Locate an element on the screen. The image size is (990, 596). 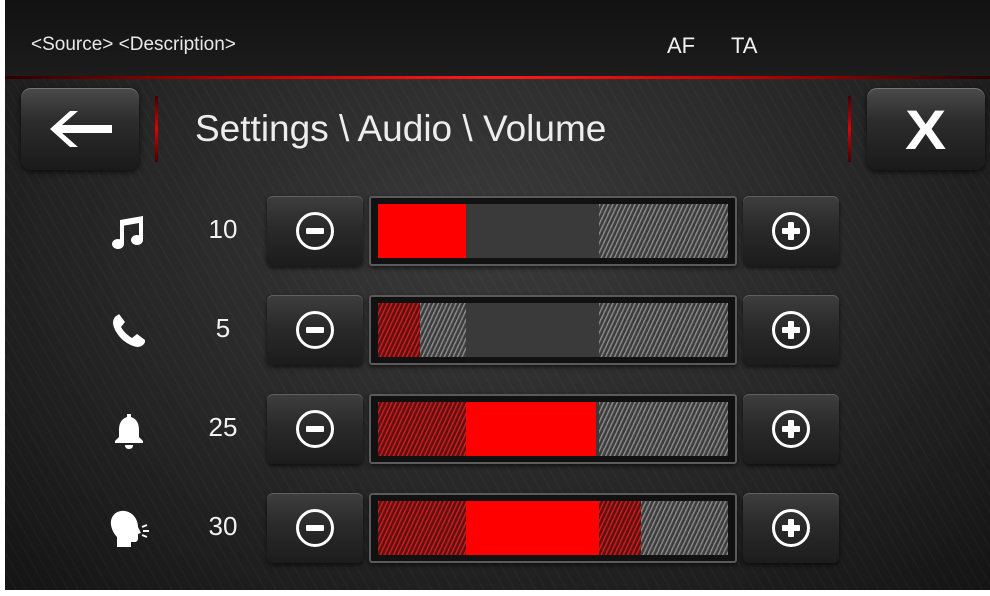
speaking-head-icon is located at coordinates (129, 529).